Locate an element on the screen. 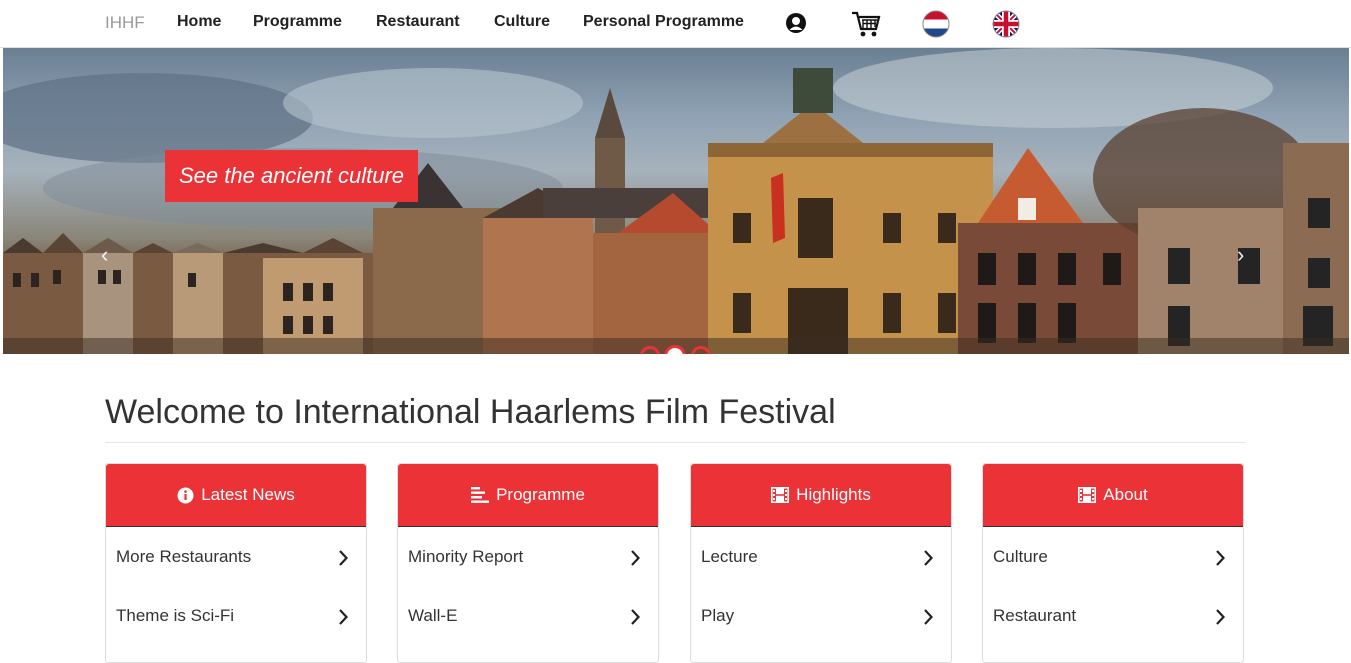  panel-title: Highlights is located at coordinates (833, 494).